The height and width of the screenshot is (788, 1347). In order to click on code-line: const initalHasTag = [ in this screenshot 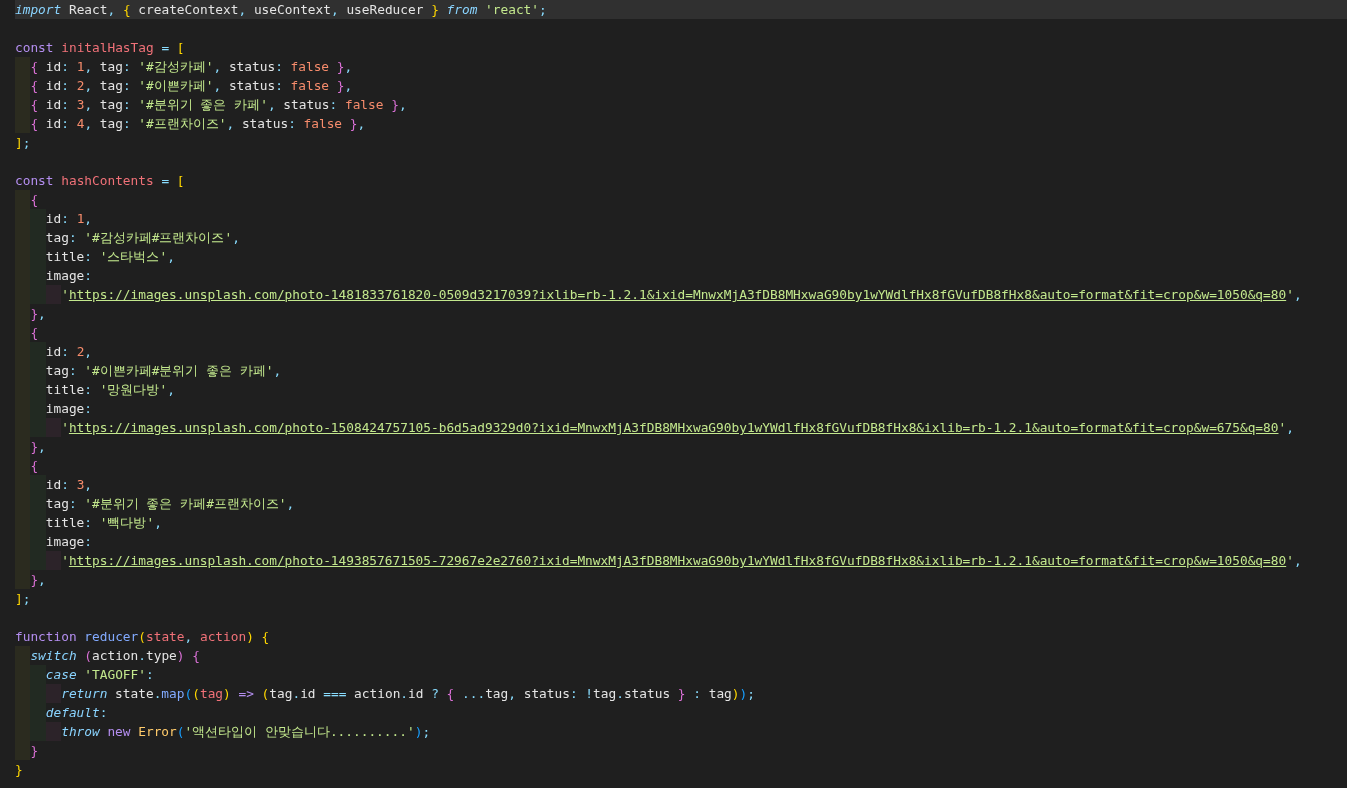, I will do `click(100, 48)`.